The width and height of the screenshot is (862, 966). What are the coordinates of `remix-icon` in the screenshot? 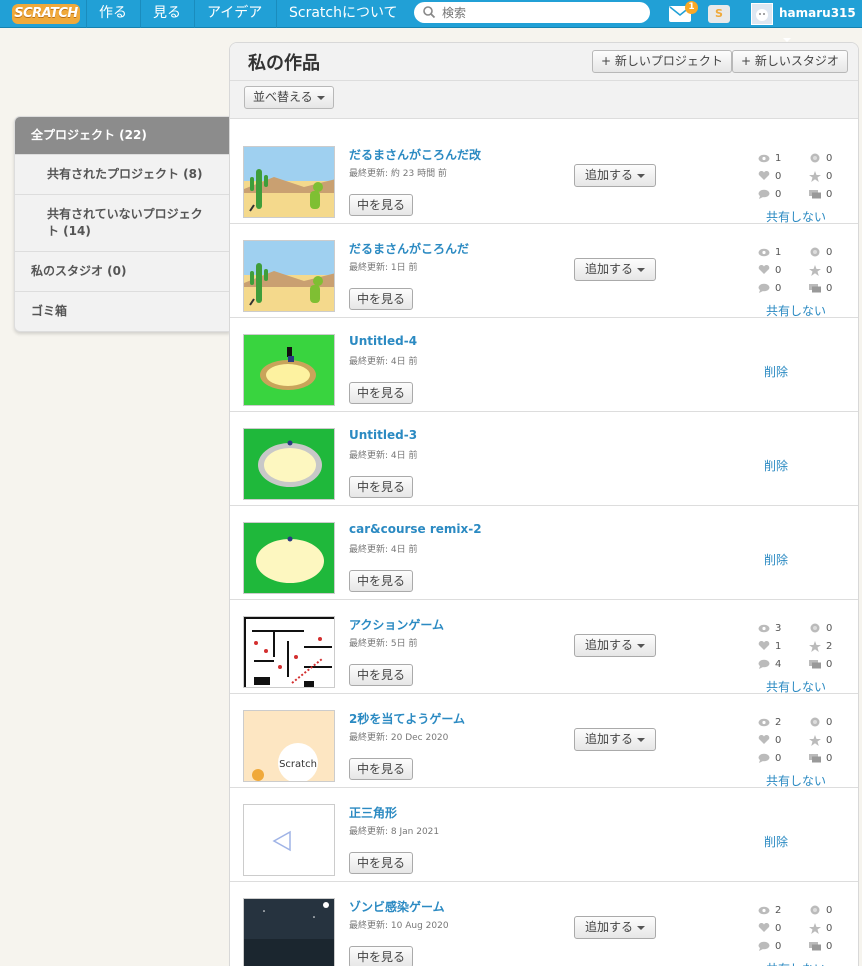 It's located at (817, 252).